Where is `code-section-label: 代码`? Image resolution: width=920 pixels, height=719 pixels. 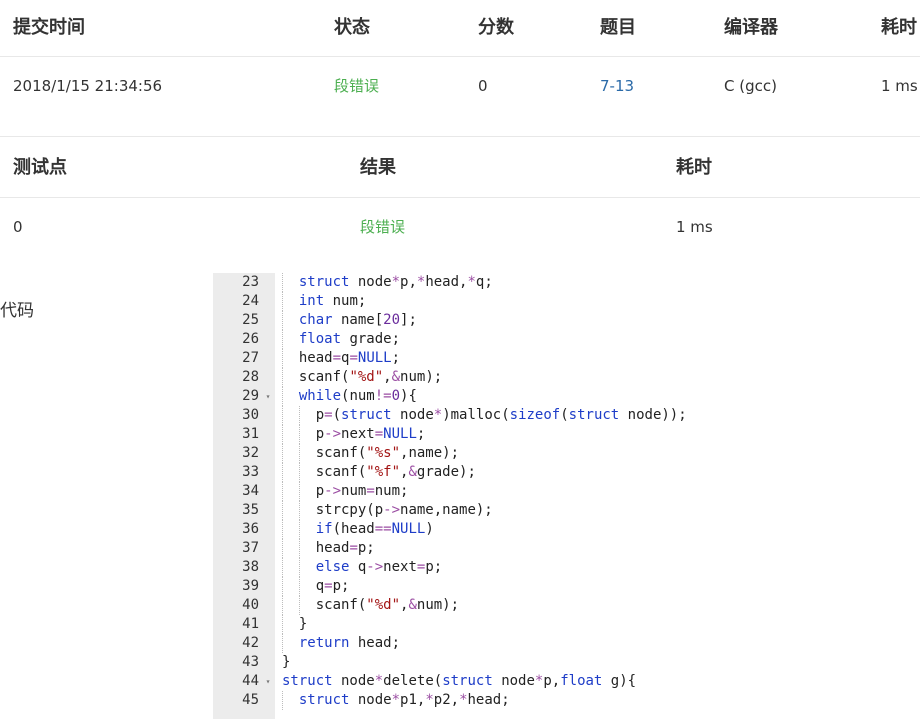
code-section-label: 代码 is located at coordinates (17, 311).